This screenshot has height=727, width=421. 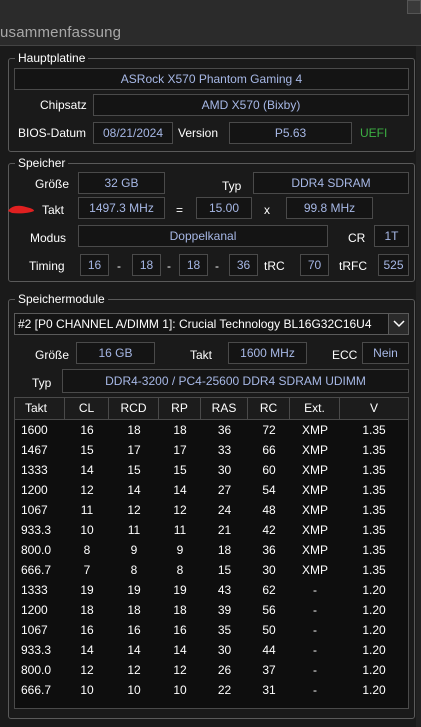 I want to click on table-row: 1467 15 17 17 33 66 XMP 1.35, so click(x=211, y=450).